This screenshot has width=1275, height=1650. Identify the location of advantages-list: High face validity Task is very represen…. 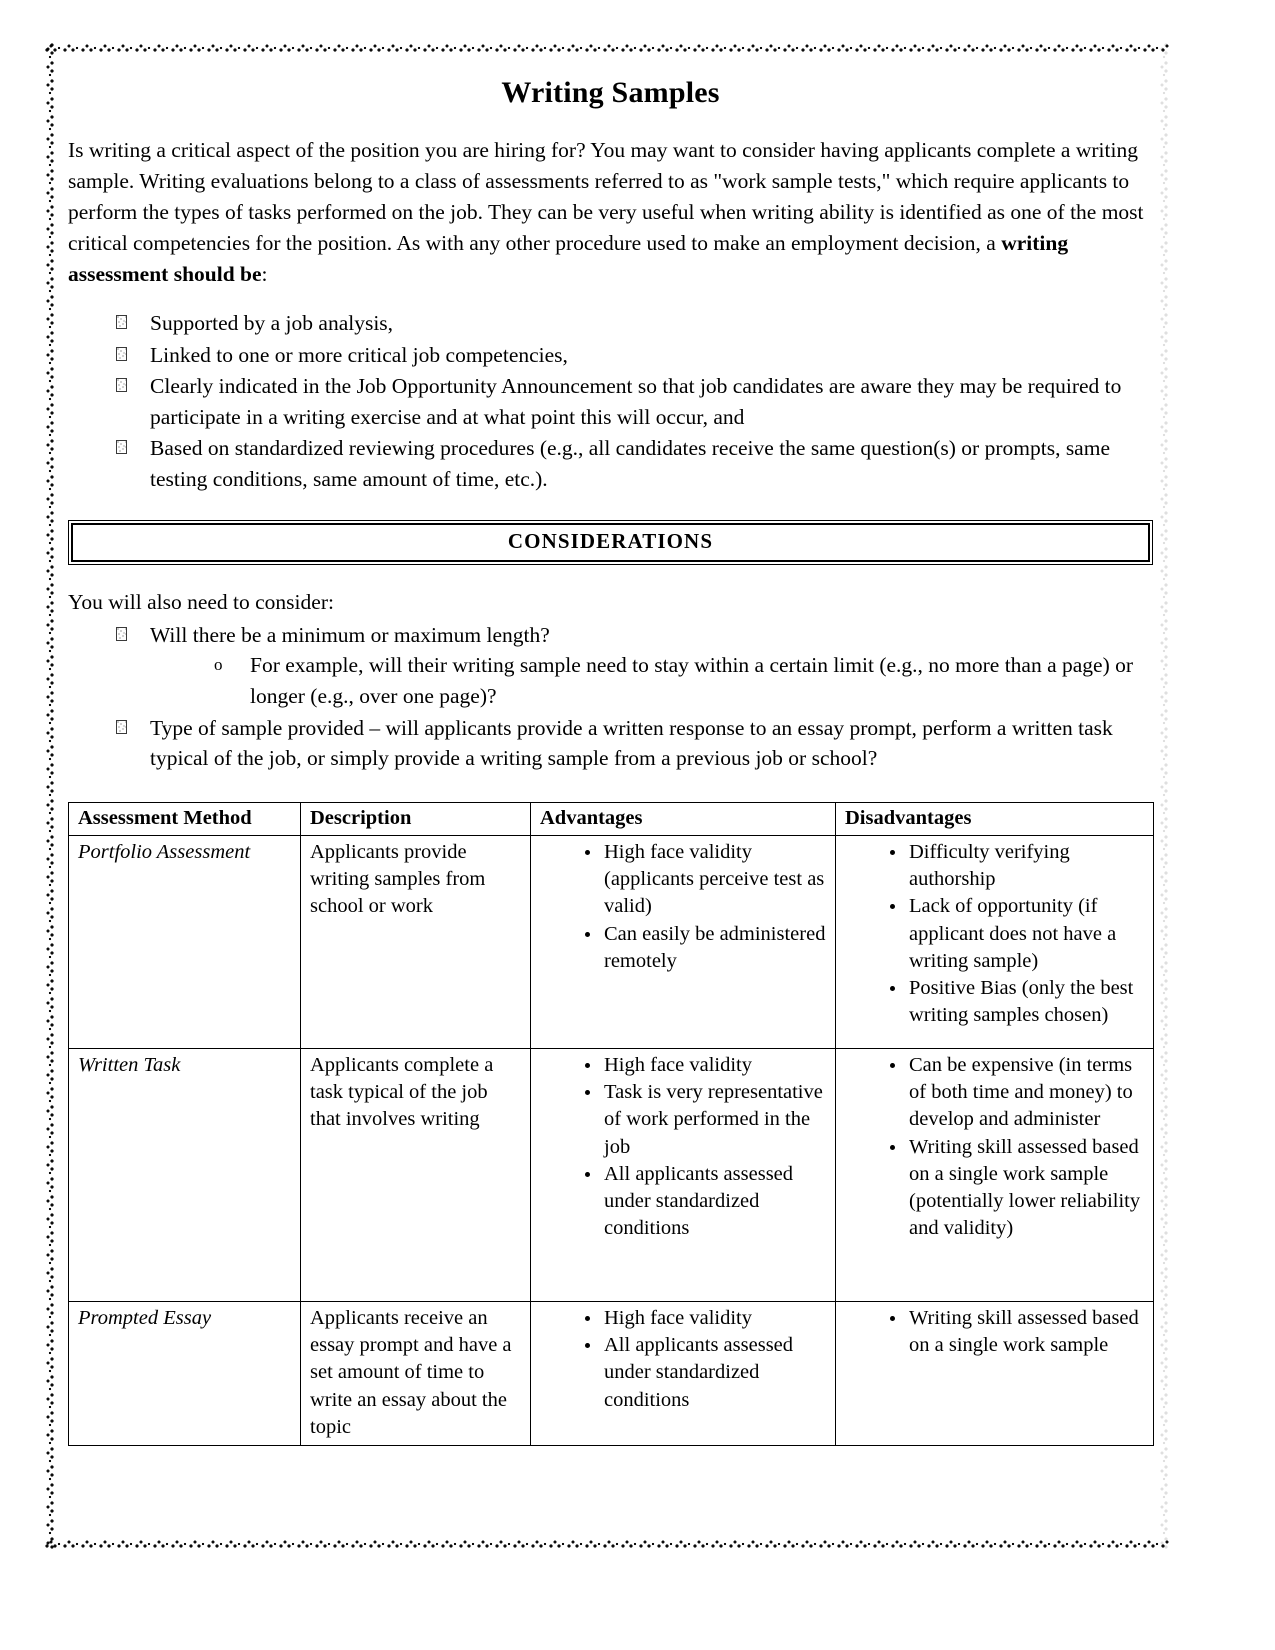
(684, 1147).